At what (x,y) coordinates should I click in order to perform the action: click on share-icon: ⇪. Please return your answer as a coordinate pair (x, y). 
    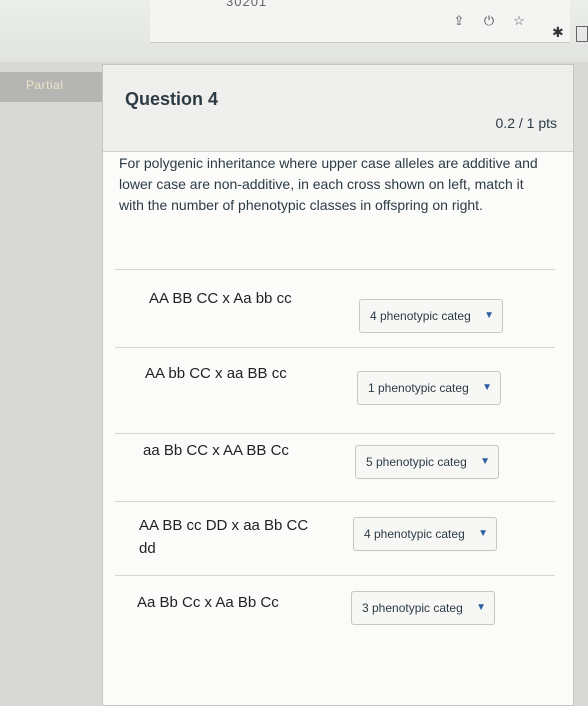
    Looking at the image, I should click on (459, 21).